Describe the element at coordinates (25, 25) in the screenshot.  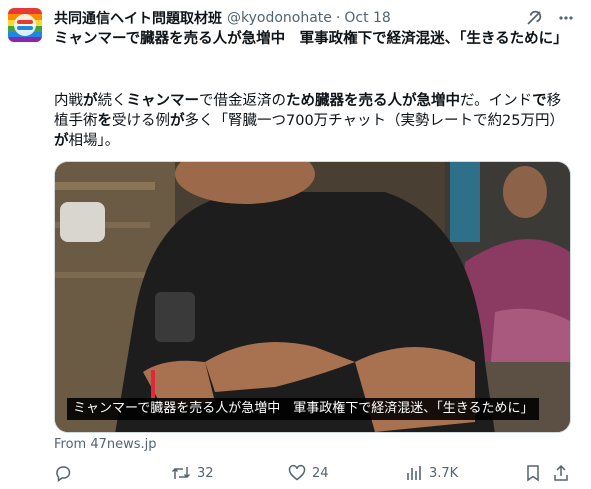
I see `avatar` at that location.